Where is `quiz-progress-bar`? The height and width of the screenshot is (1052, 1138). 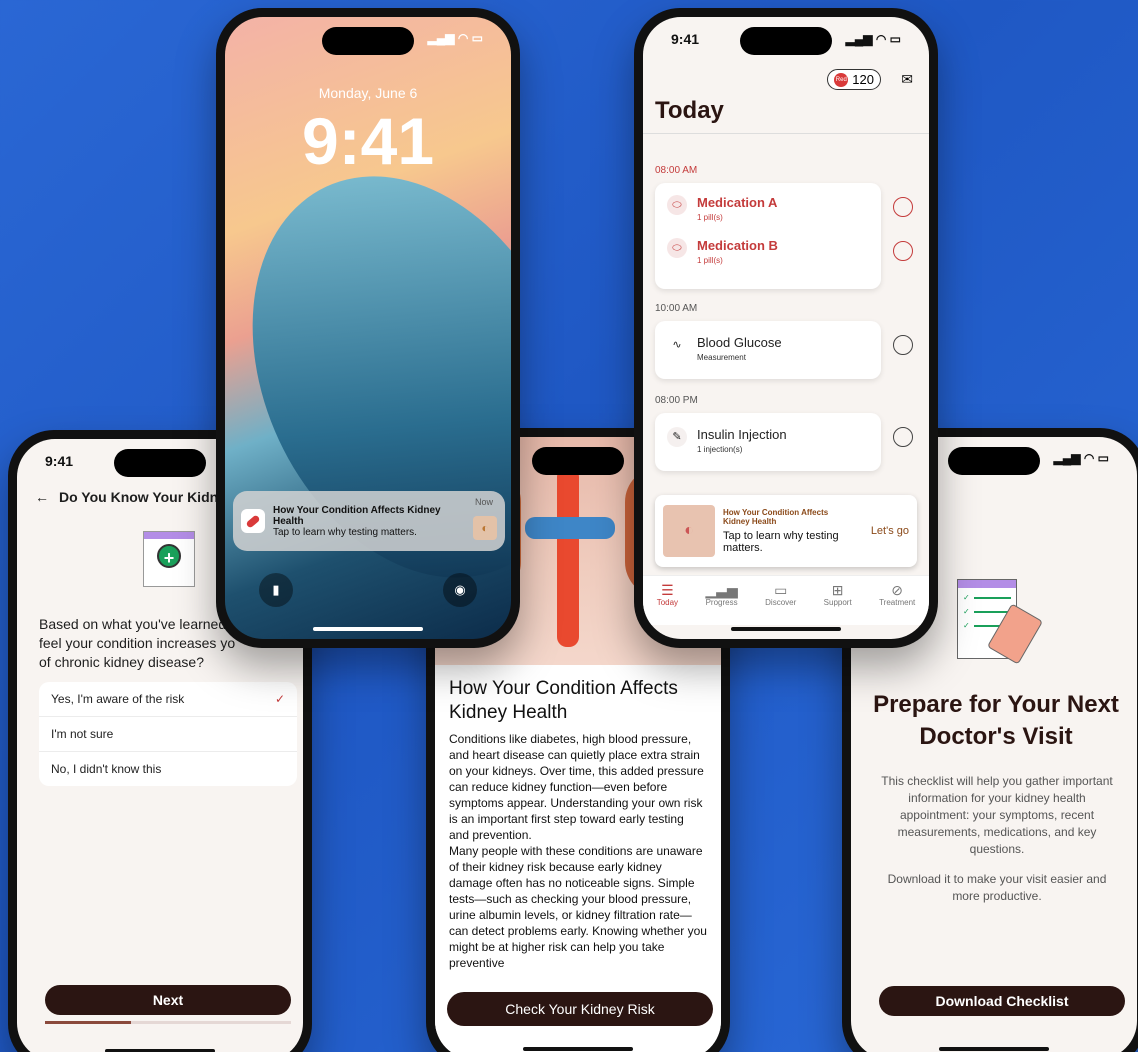 quiz-progress-bar is located at coordinates (168, 1022).